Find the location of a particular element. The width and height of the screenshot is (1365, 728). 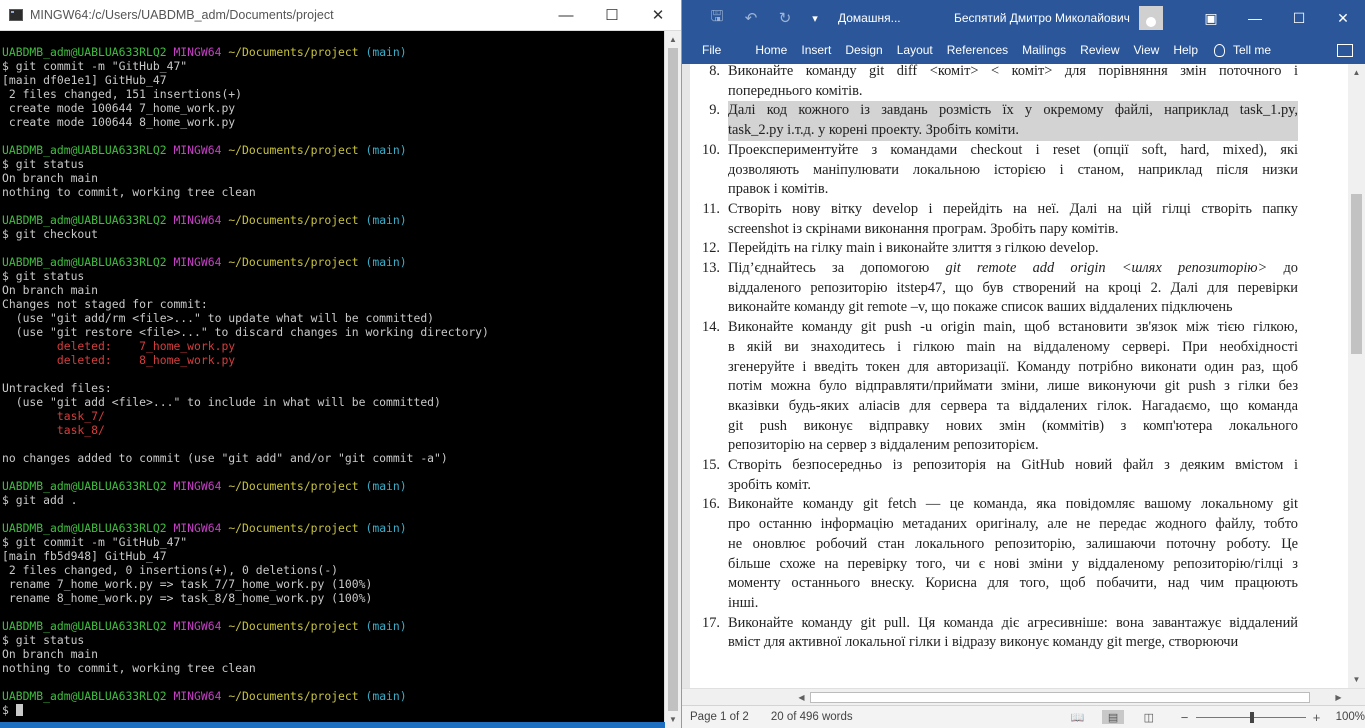

terminal-scroll-thumb is located at coordinates (673, 379).